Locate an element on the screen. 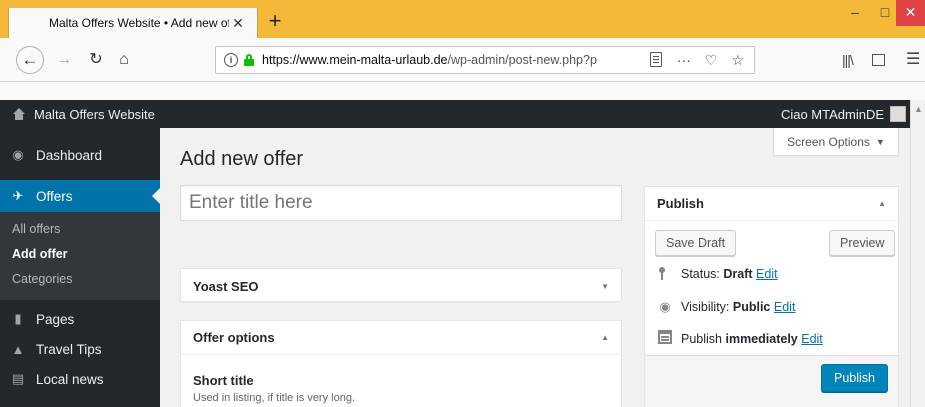 This screenshot has width=925, height=407. wp-admin-bar: Malta Offers Website Ciao MTAdminDE is located at coordinates (455, 114).